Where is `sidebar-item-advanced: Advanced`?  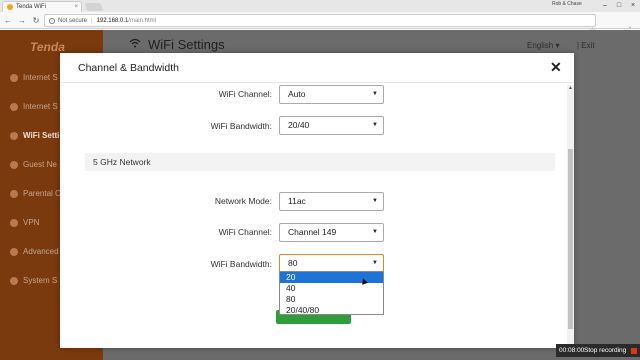
sidebar-item-advanced: Advanced is located at coordinates (34, 251).